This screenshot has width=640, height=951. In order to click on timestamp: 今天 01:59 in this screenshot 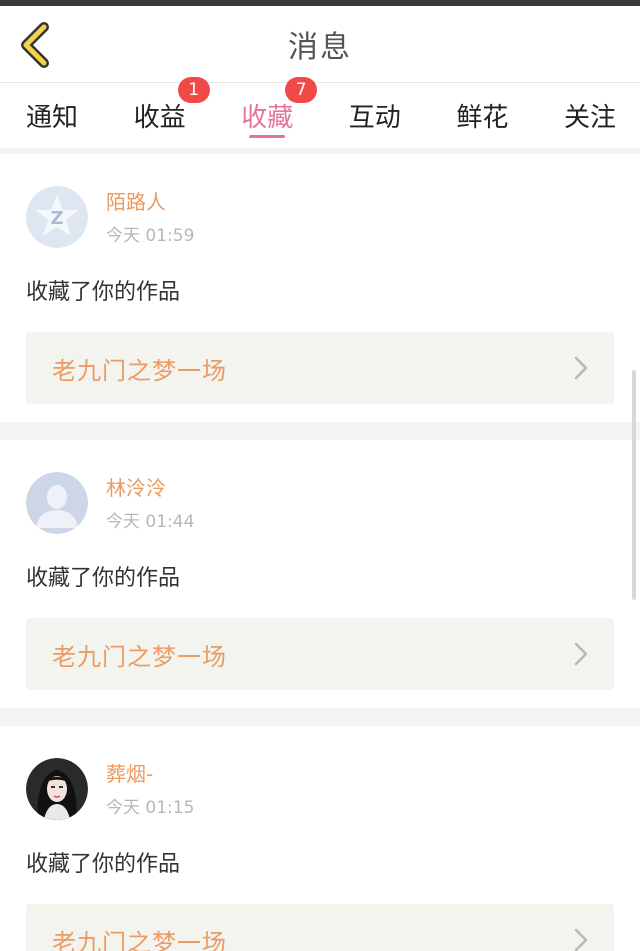, I will do `click(150, 235)`.